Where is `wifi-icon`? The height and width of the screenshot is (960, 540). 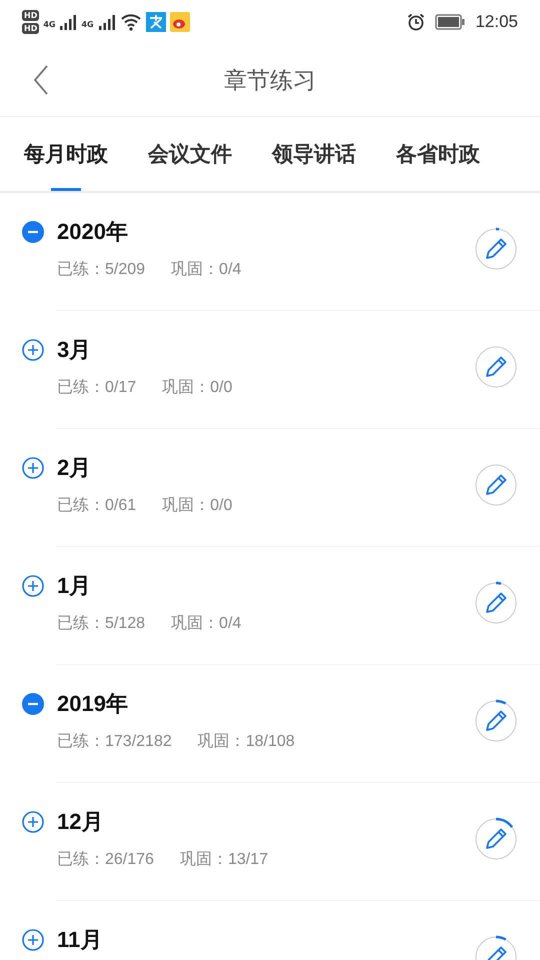
wifi-icon is located at coordinates (131, 22).